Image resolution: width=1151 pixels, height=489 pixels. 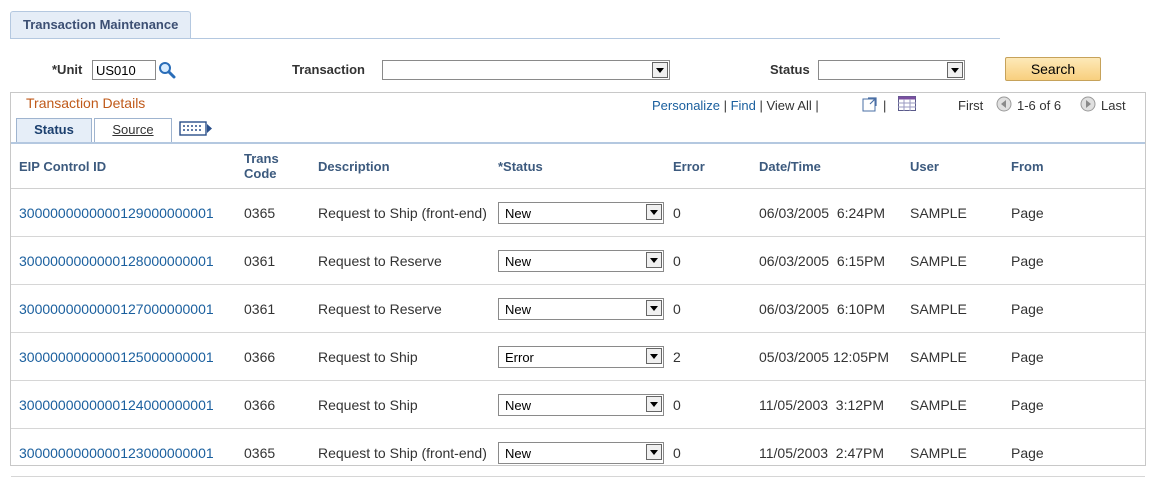 What do you see at coordinates (123, 166) in the screenshot?
I see `column-header-eip-control-id: EIP Control ID` at bounding box center [123, 166].